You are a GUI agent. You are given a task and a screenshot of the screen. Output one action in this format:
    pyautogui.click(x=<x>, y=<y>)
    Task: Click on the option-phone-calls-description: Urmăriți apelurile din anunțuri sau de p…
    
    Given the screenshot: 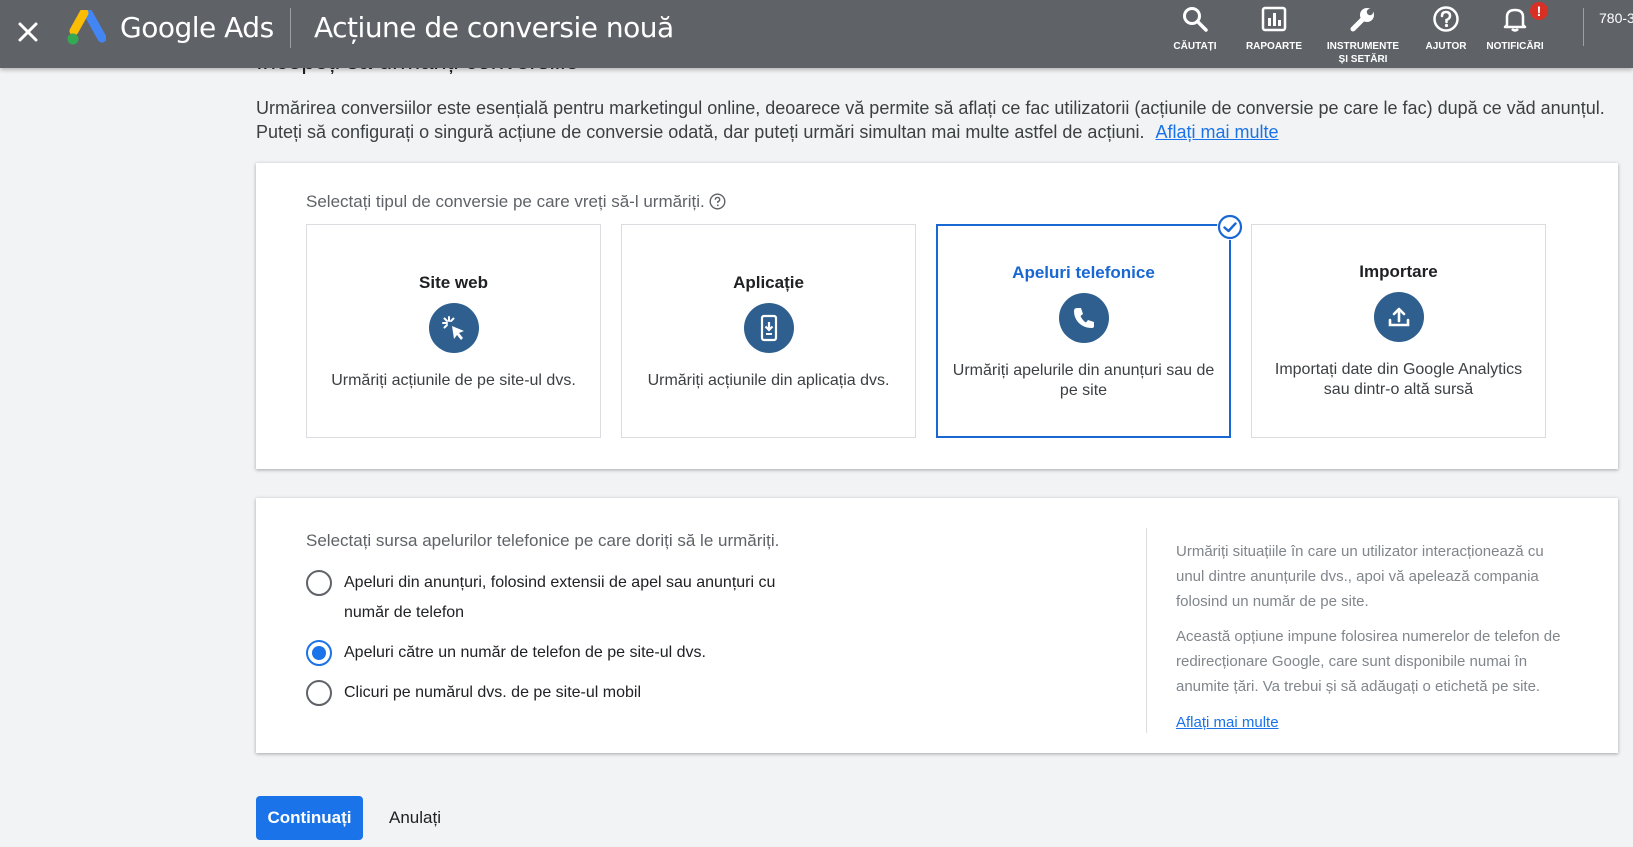 What is the action you would take?
    pyautogui.click(x=1083, y=380)
    